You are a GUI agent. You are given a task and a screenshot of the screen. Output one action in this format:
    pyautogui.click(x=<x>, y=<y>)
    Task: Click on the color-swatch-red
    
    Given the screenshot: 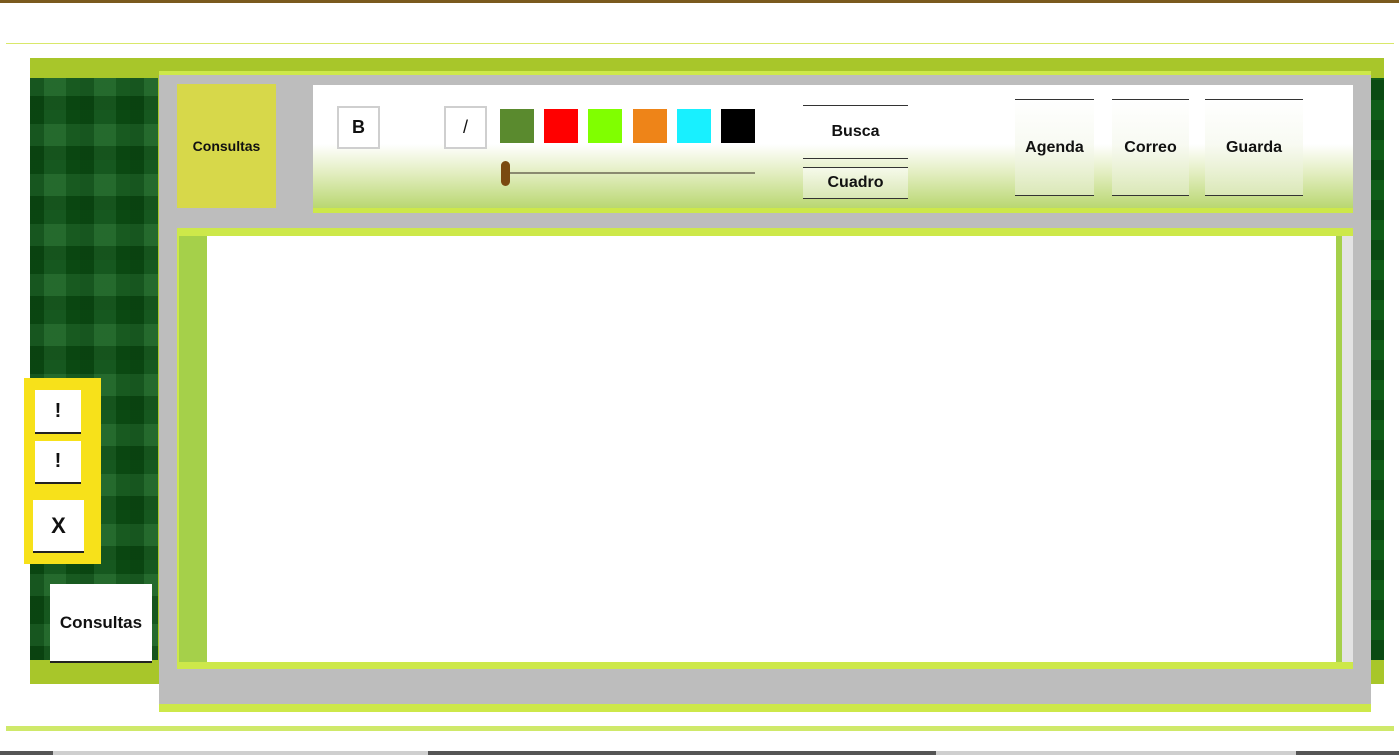 What is the action you would take?
    pyautogui.click(x=561, y=126)
    